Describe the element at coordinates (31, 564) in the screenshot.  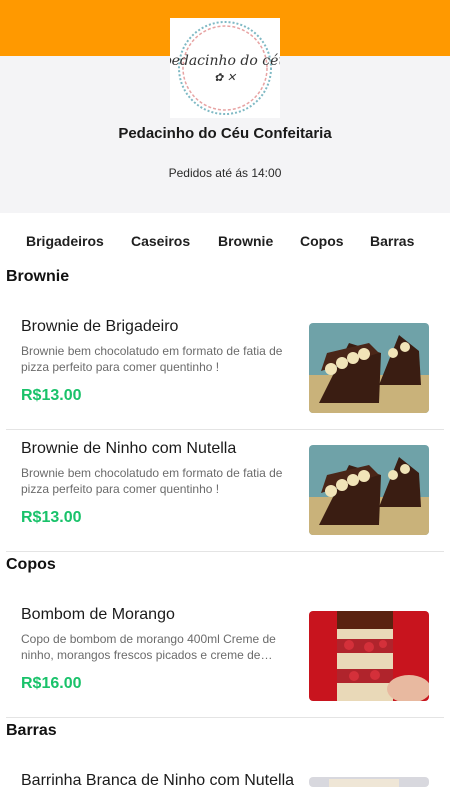
I see `section-title-copos: Copos` at that location.